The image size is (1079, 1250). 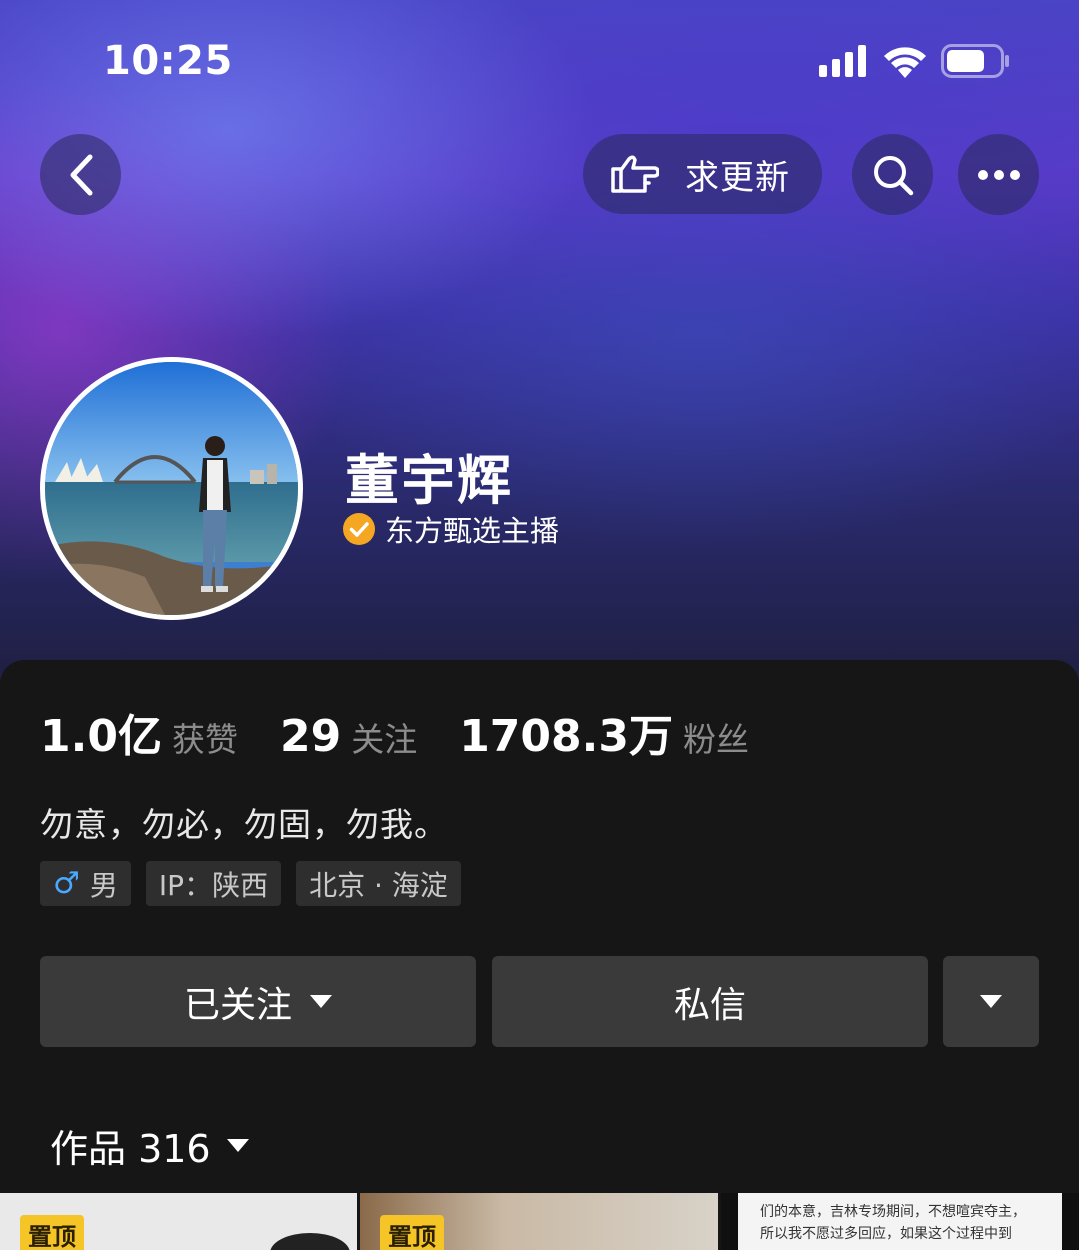 I want to click on works-tab: 作品 316, so click(x=149, y=1145).